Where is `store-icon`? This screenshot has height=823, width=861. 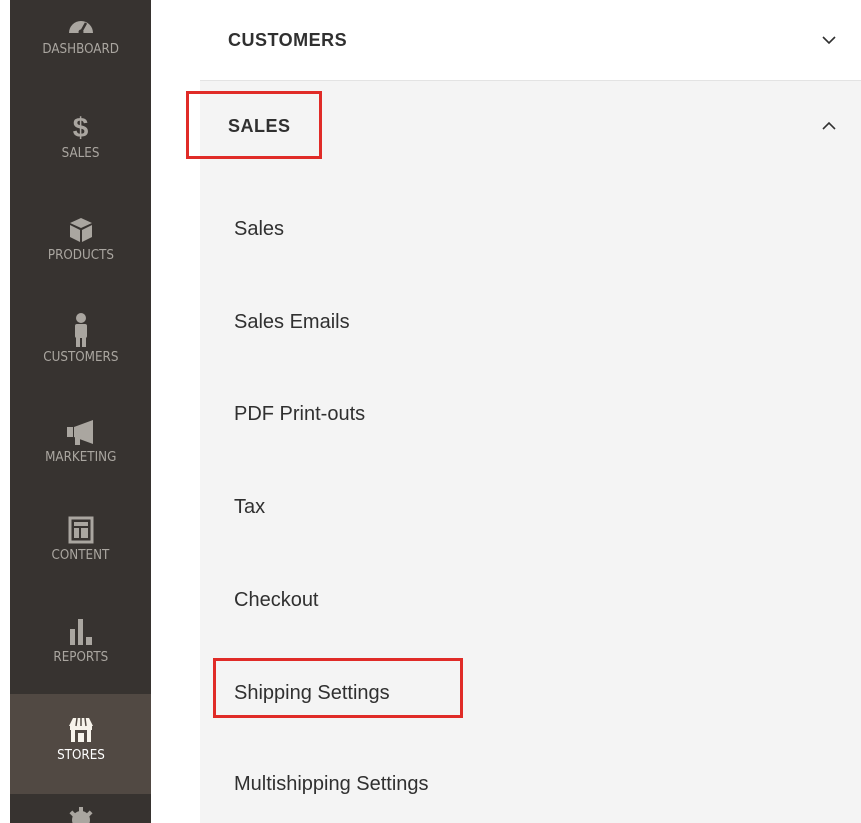 store-icon is located at coordinates (81, 730).